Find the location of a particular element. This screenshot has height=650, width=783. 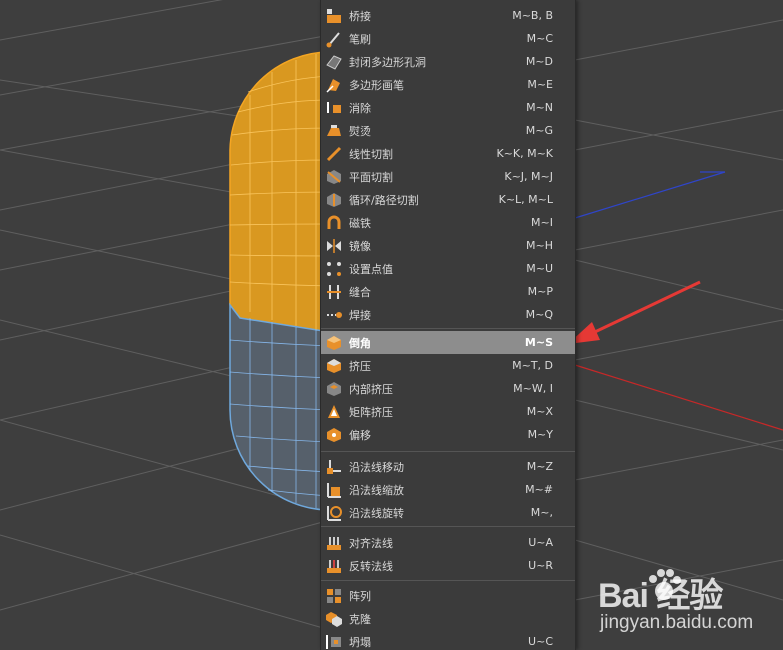

menu-item-close-hole: 封闭多边形孔洞 M~D is located at coordinates (448, 61).